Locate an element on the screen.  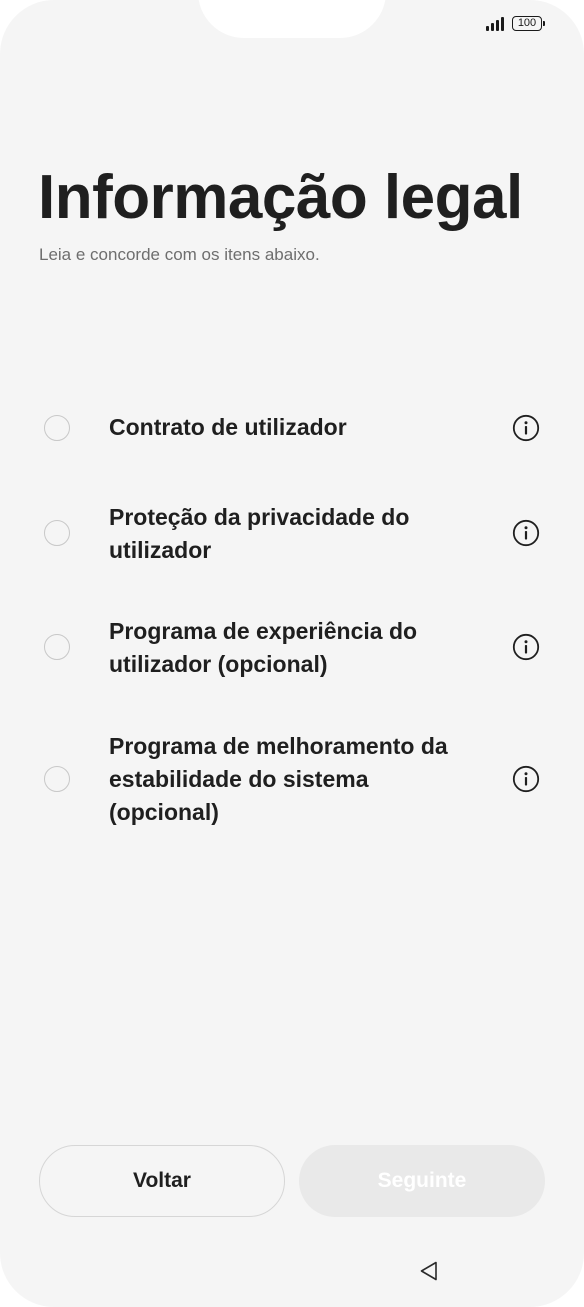
page-subtitle: Leia e concorde com os itens abaixo. is located at coordinates (179, 254).